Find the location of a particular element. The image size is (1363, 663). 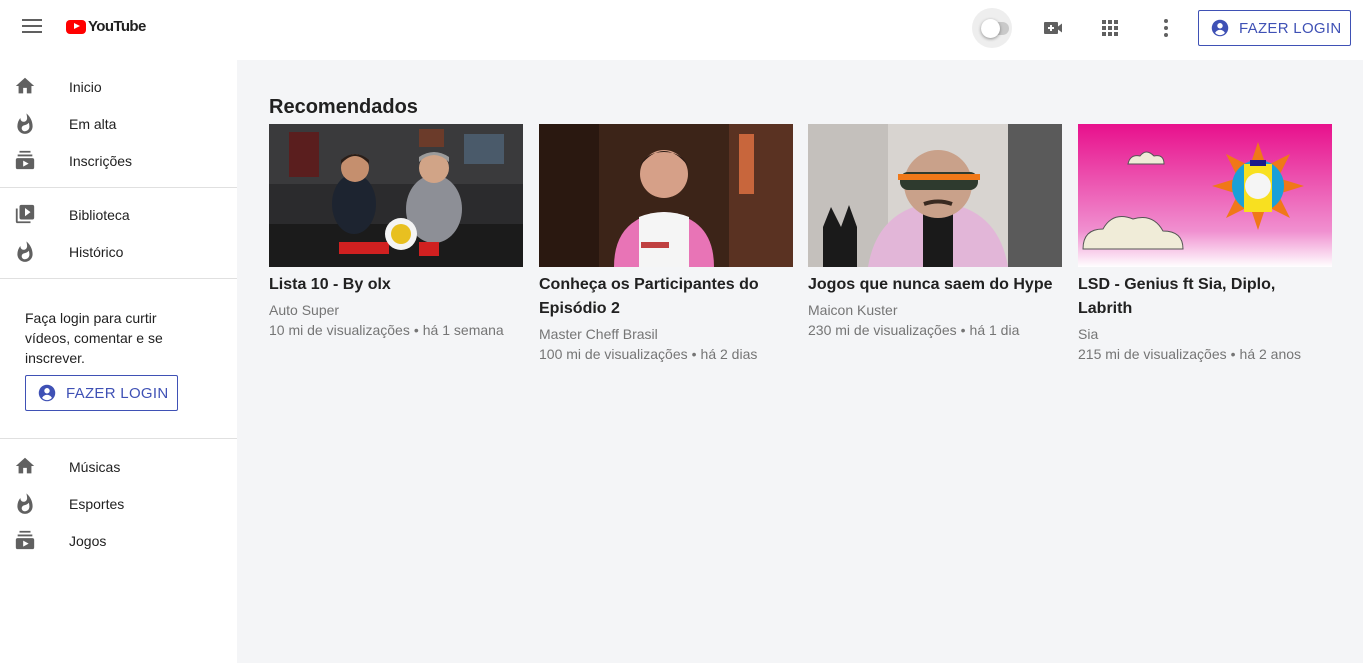

channel-name: Auto Super is located at coordinates (396, 310).